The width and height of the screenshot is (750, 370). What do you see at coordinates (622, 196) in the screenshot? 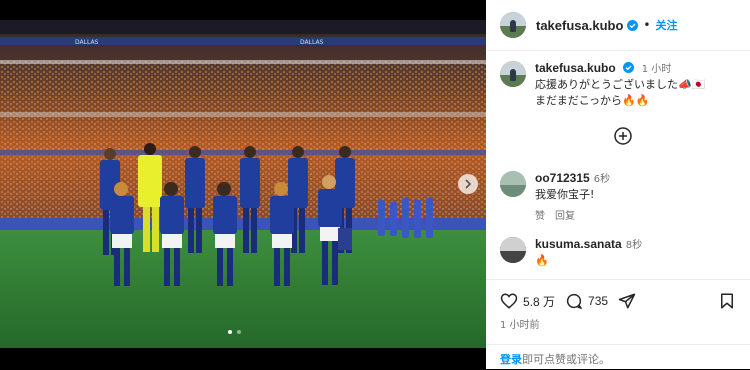
I see `comment-item: oo712315 6秒 我爱你宝子! 赞回复` at bounding box center [622, 196].